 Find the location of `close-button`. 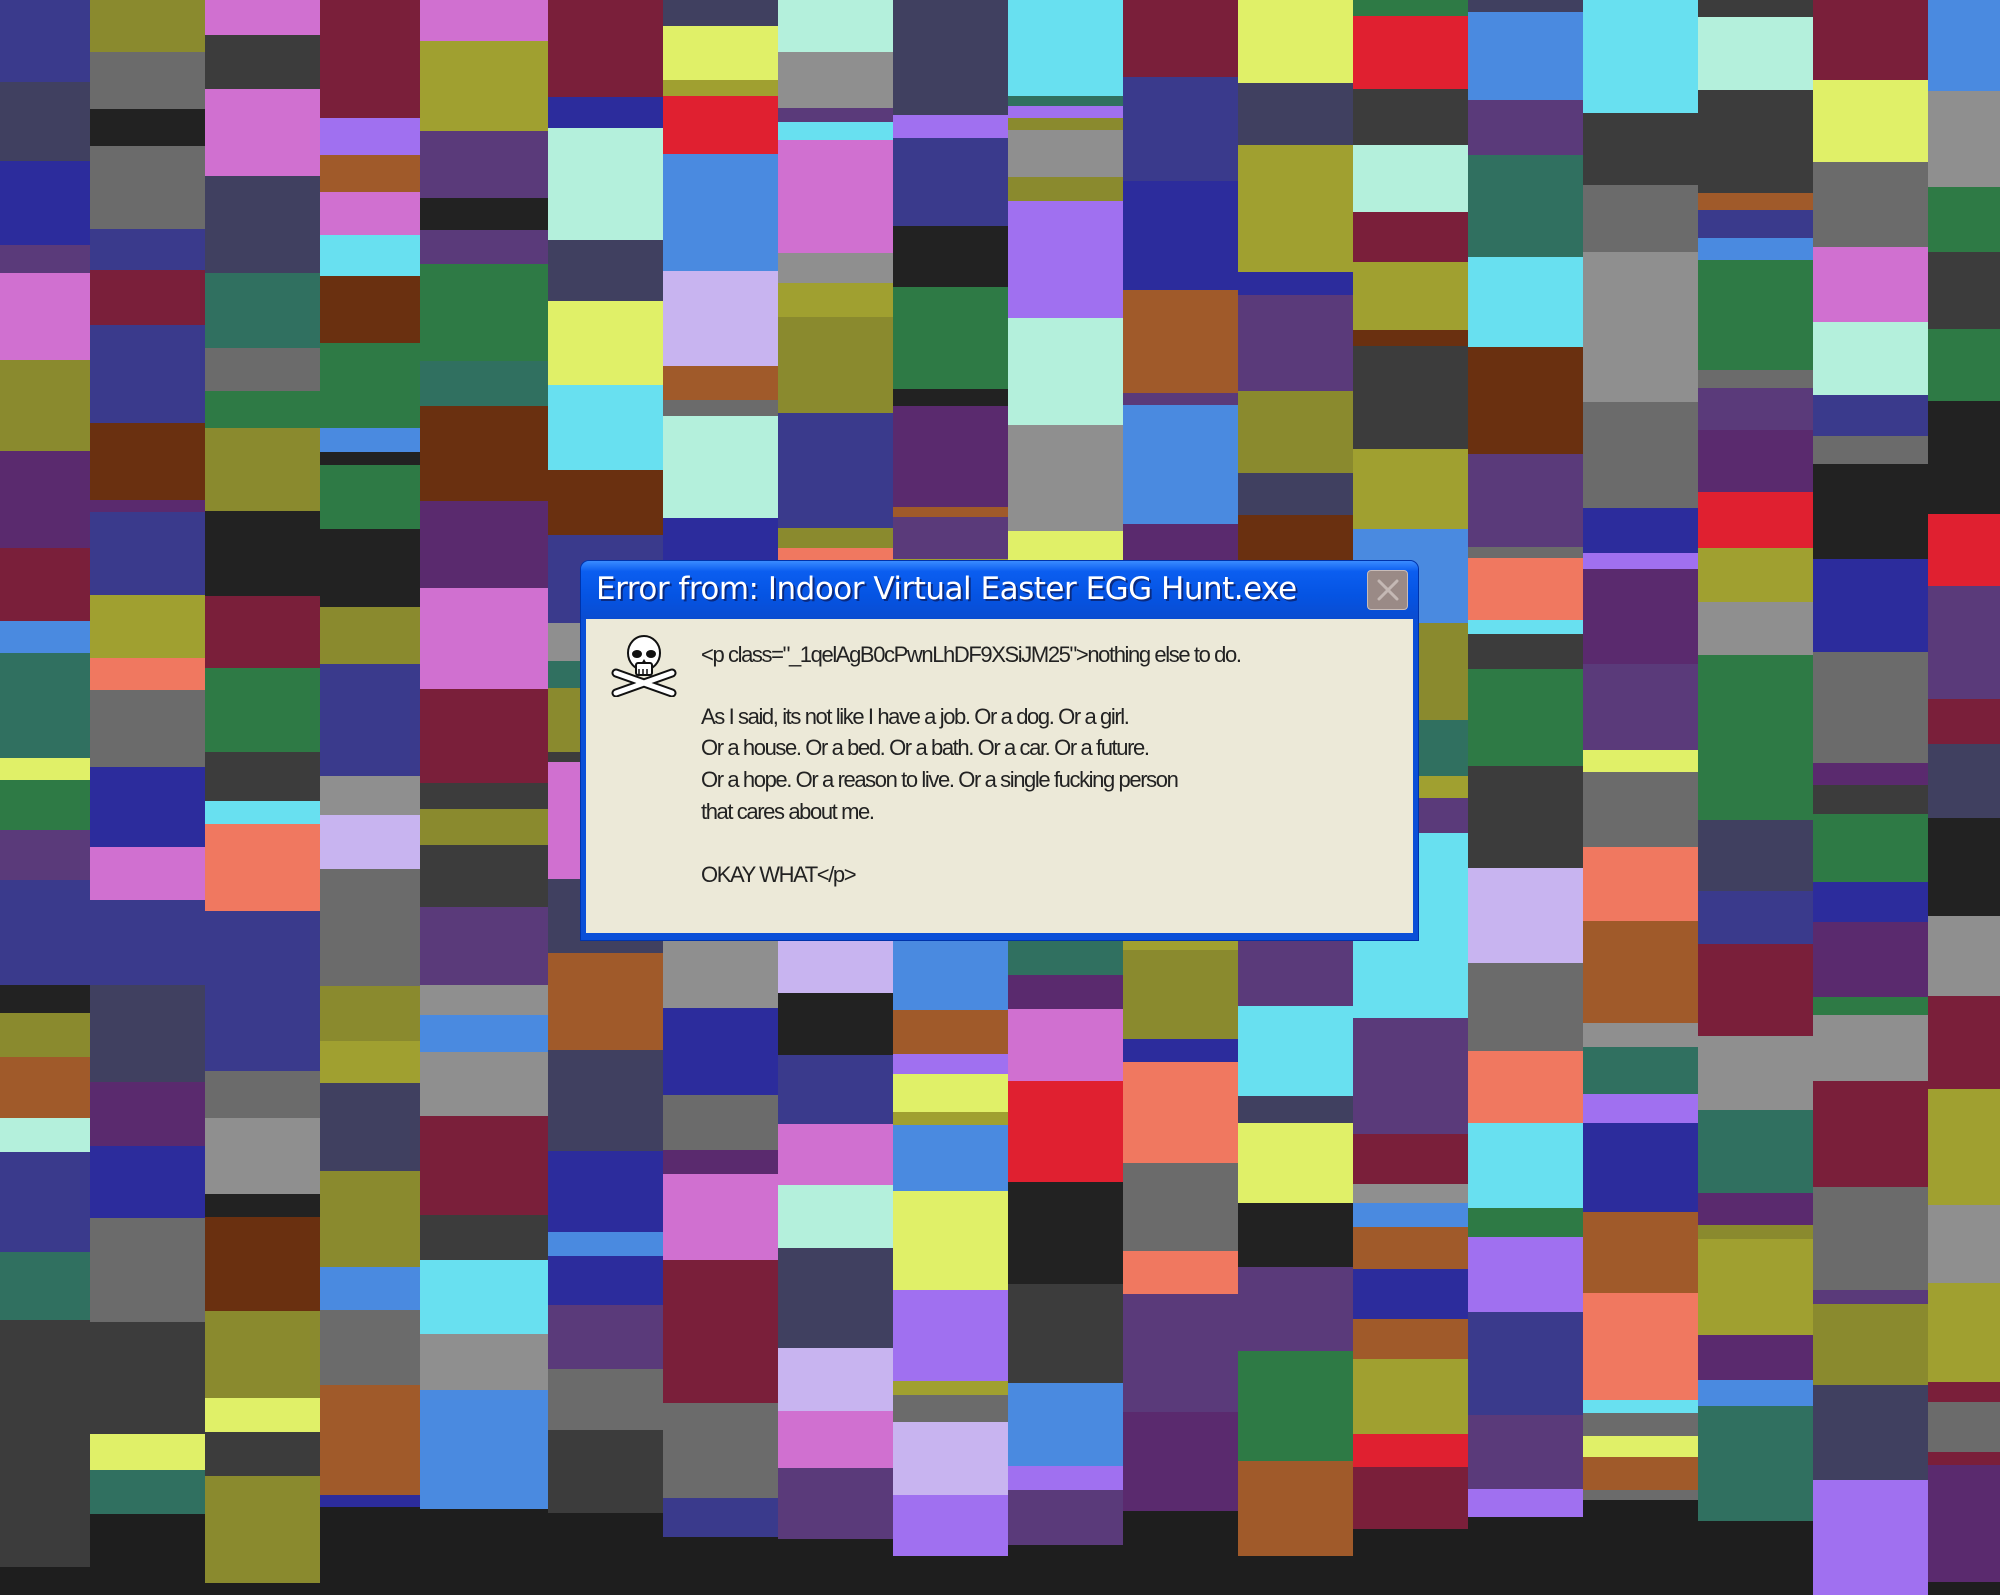

close-button is located at coordinates (1387, 590).